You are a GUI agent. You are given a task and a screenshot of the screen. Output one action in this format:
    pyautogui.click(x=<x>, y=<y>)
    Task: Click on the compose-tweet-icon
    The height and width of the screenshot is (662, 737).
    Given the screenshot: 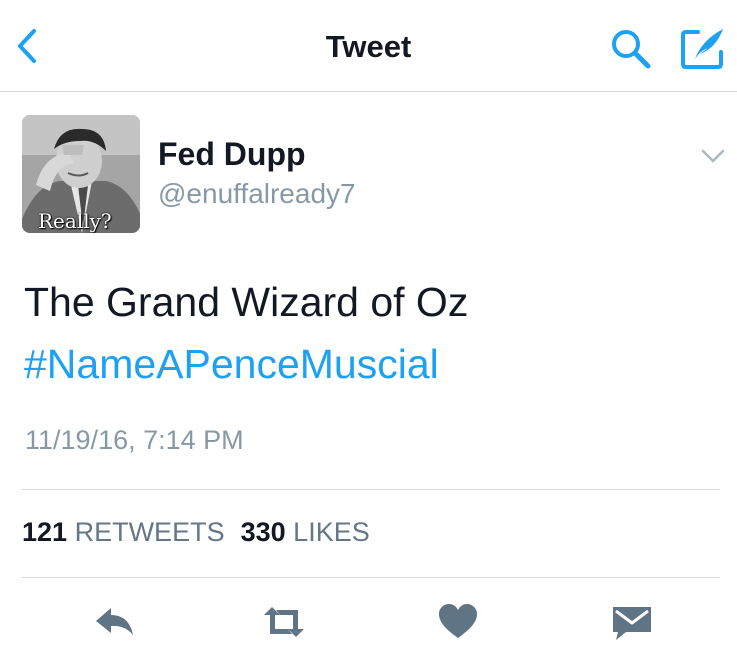 What is the action you would take?
    pyautogui.click(x=703, y=48)
    